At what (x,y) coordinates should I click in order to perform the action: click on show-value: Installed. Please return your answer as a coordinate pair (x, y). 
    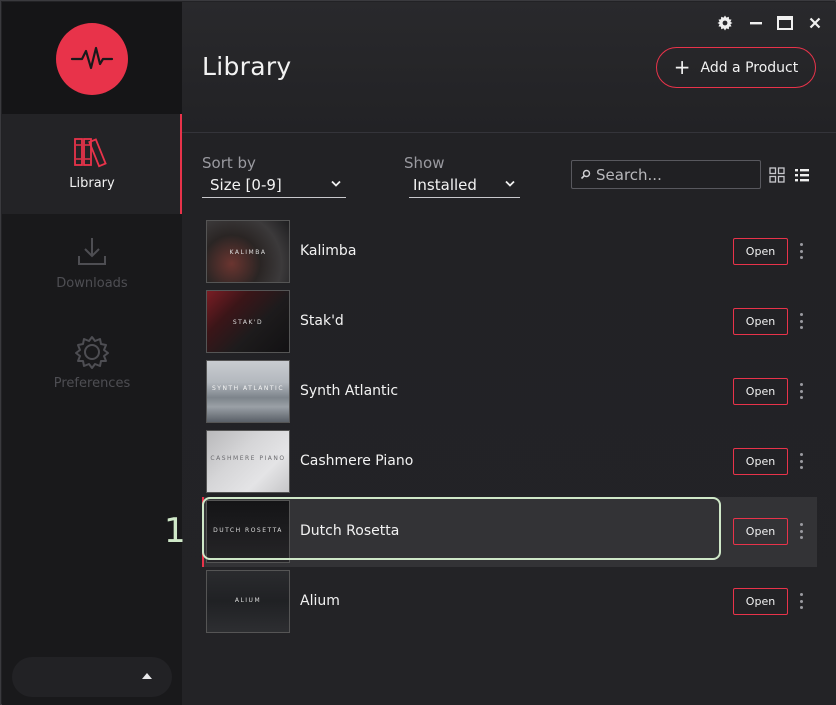
    Looking at the image, I should click on (445, 185).